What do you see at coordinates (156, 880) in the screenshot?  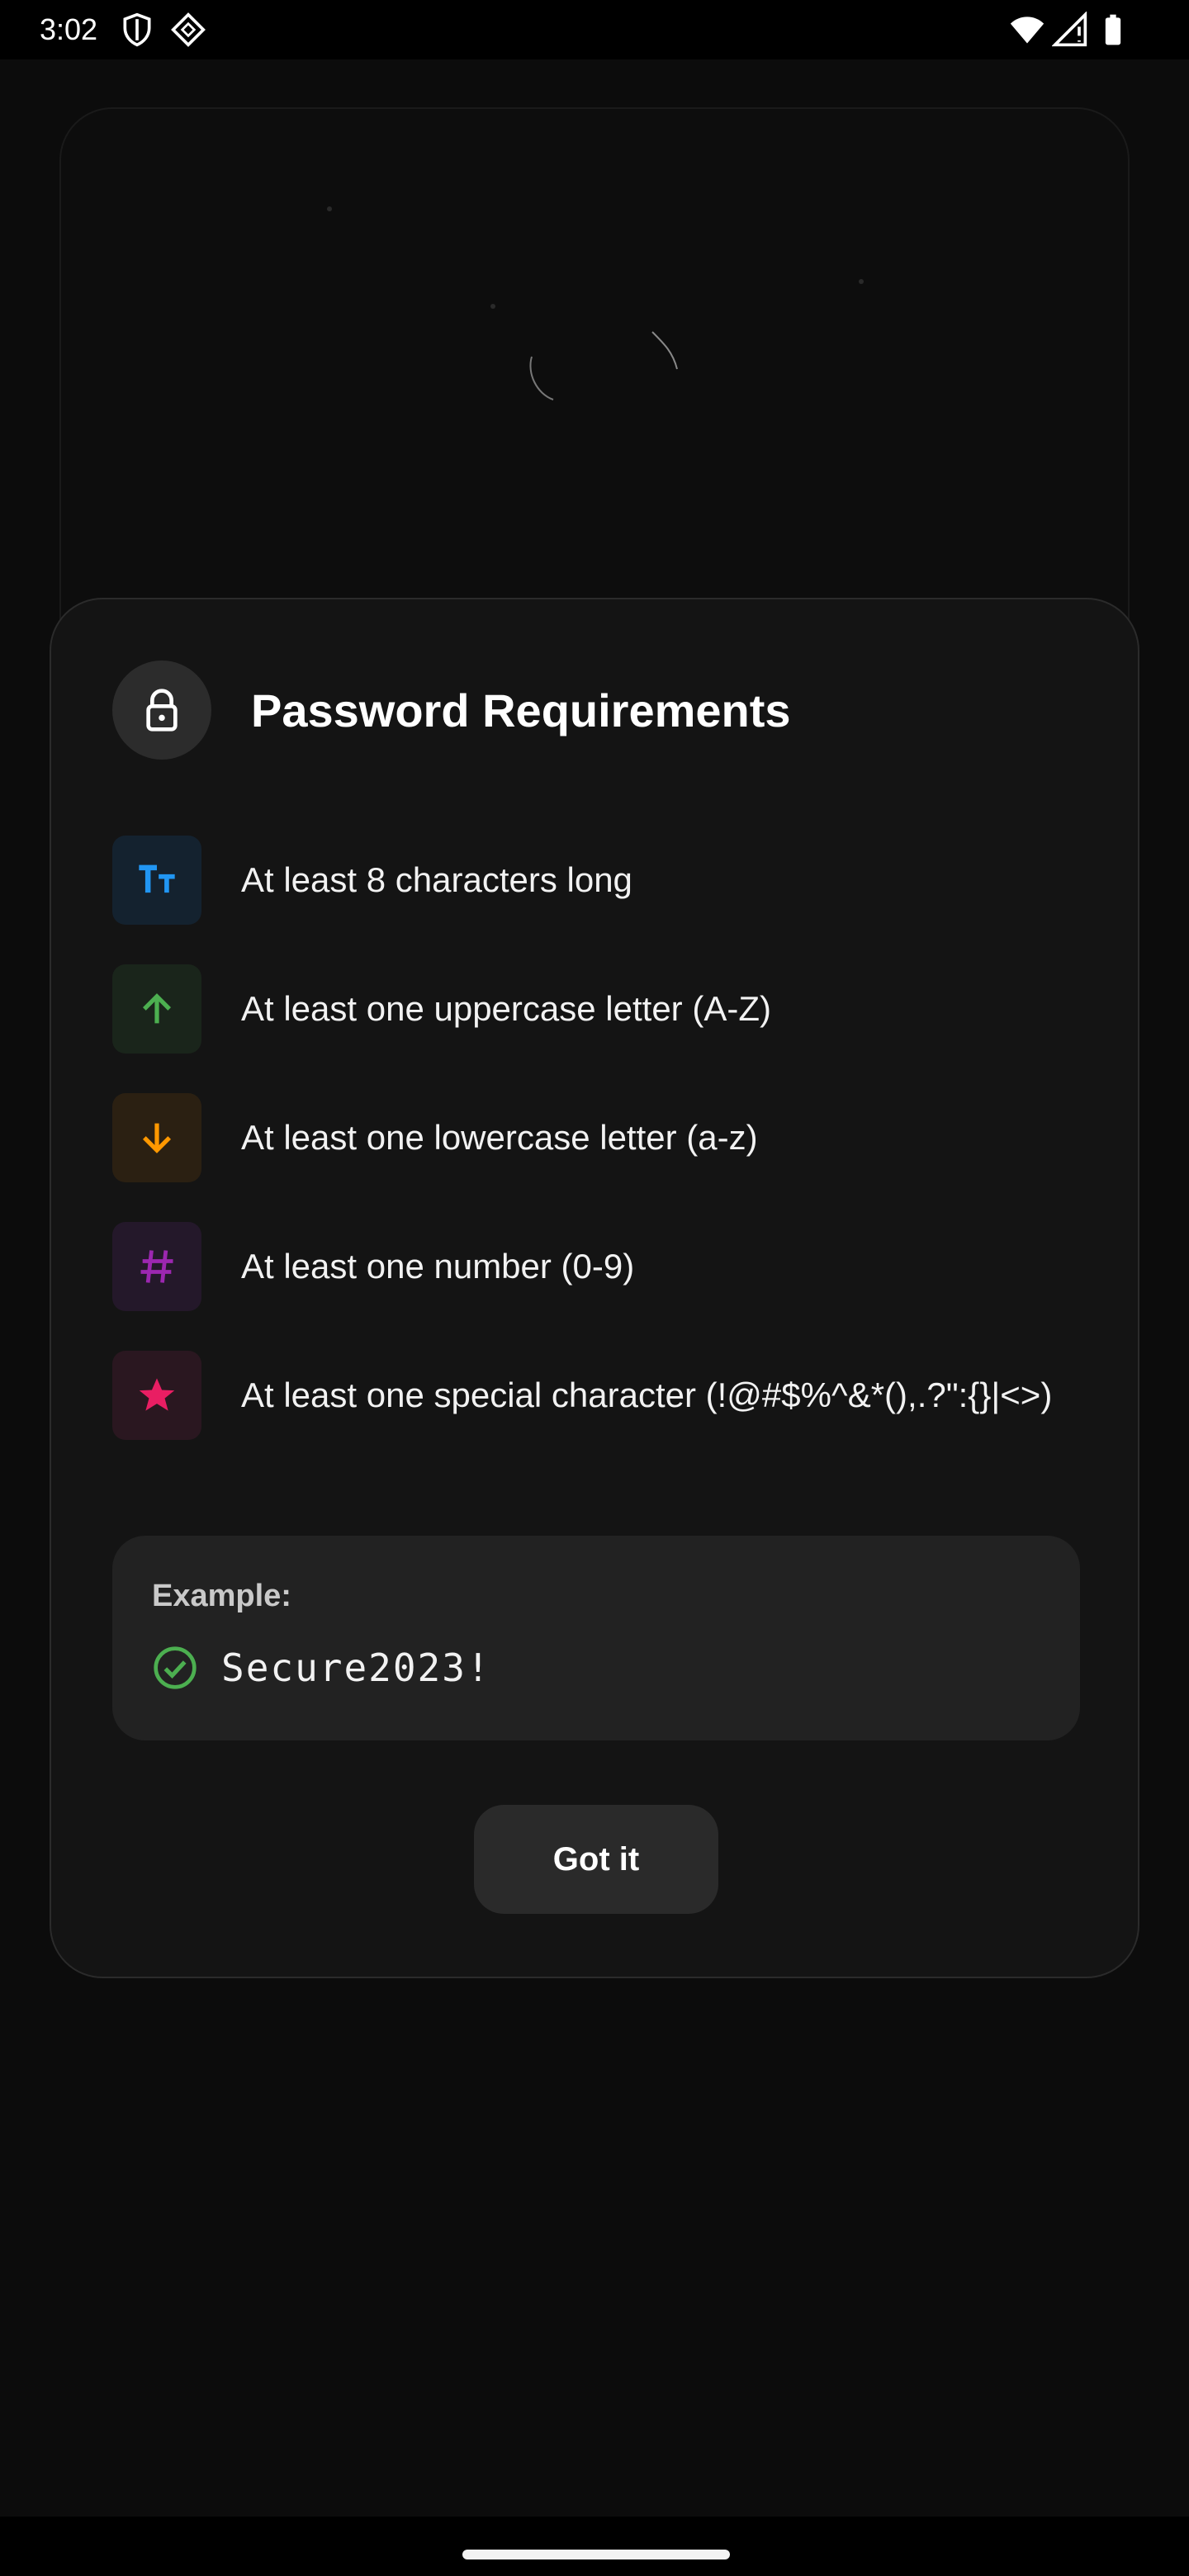 I see `text-size-icon` at bounding box center [156, 880].